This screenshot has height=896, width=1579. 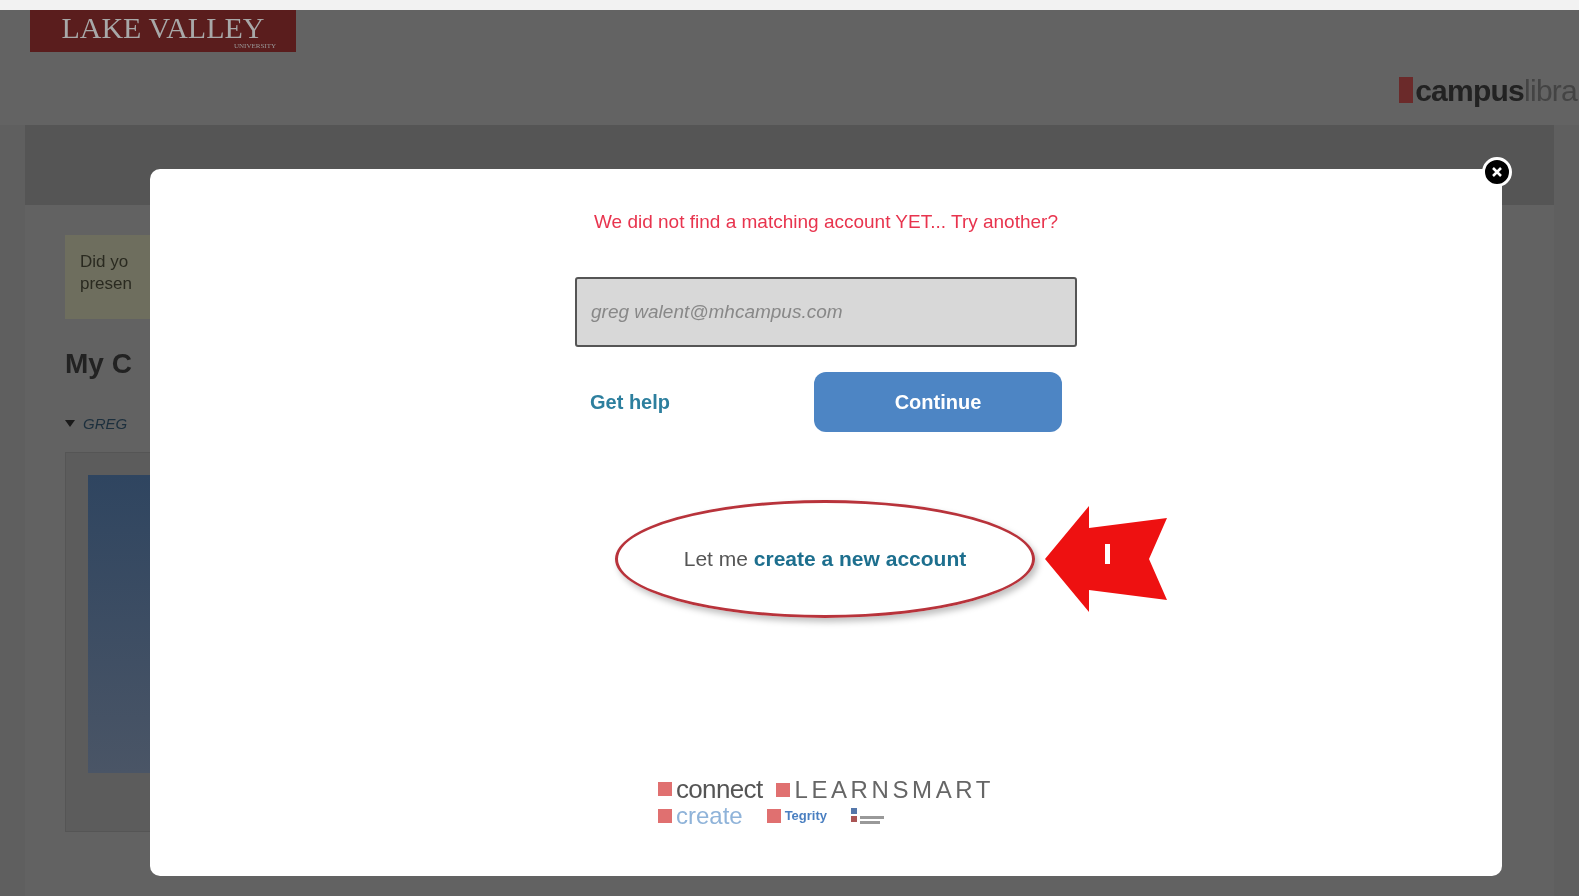 I want to click on arrow-icon, so click(x=1106, y=558).